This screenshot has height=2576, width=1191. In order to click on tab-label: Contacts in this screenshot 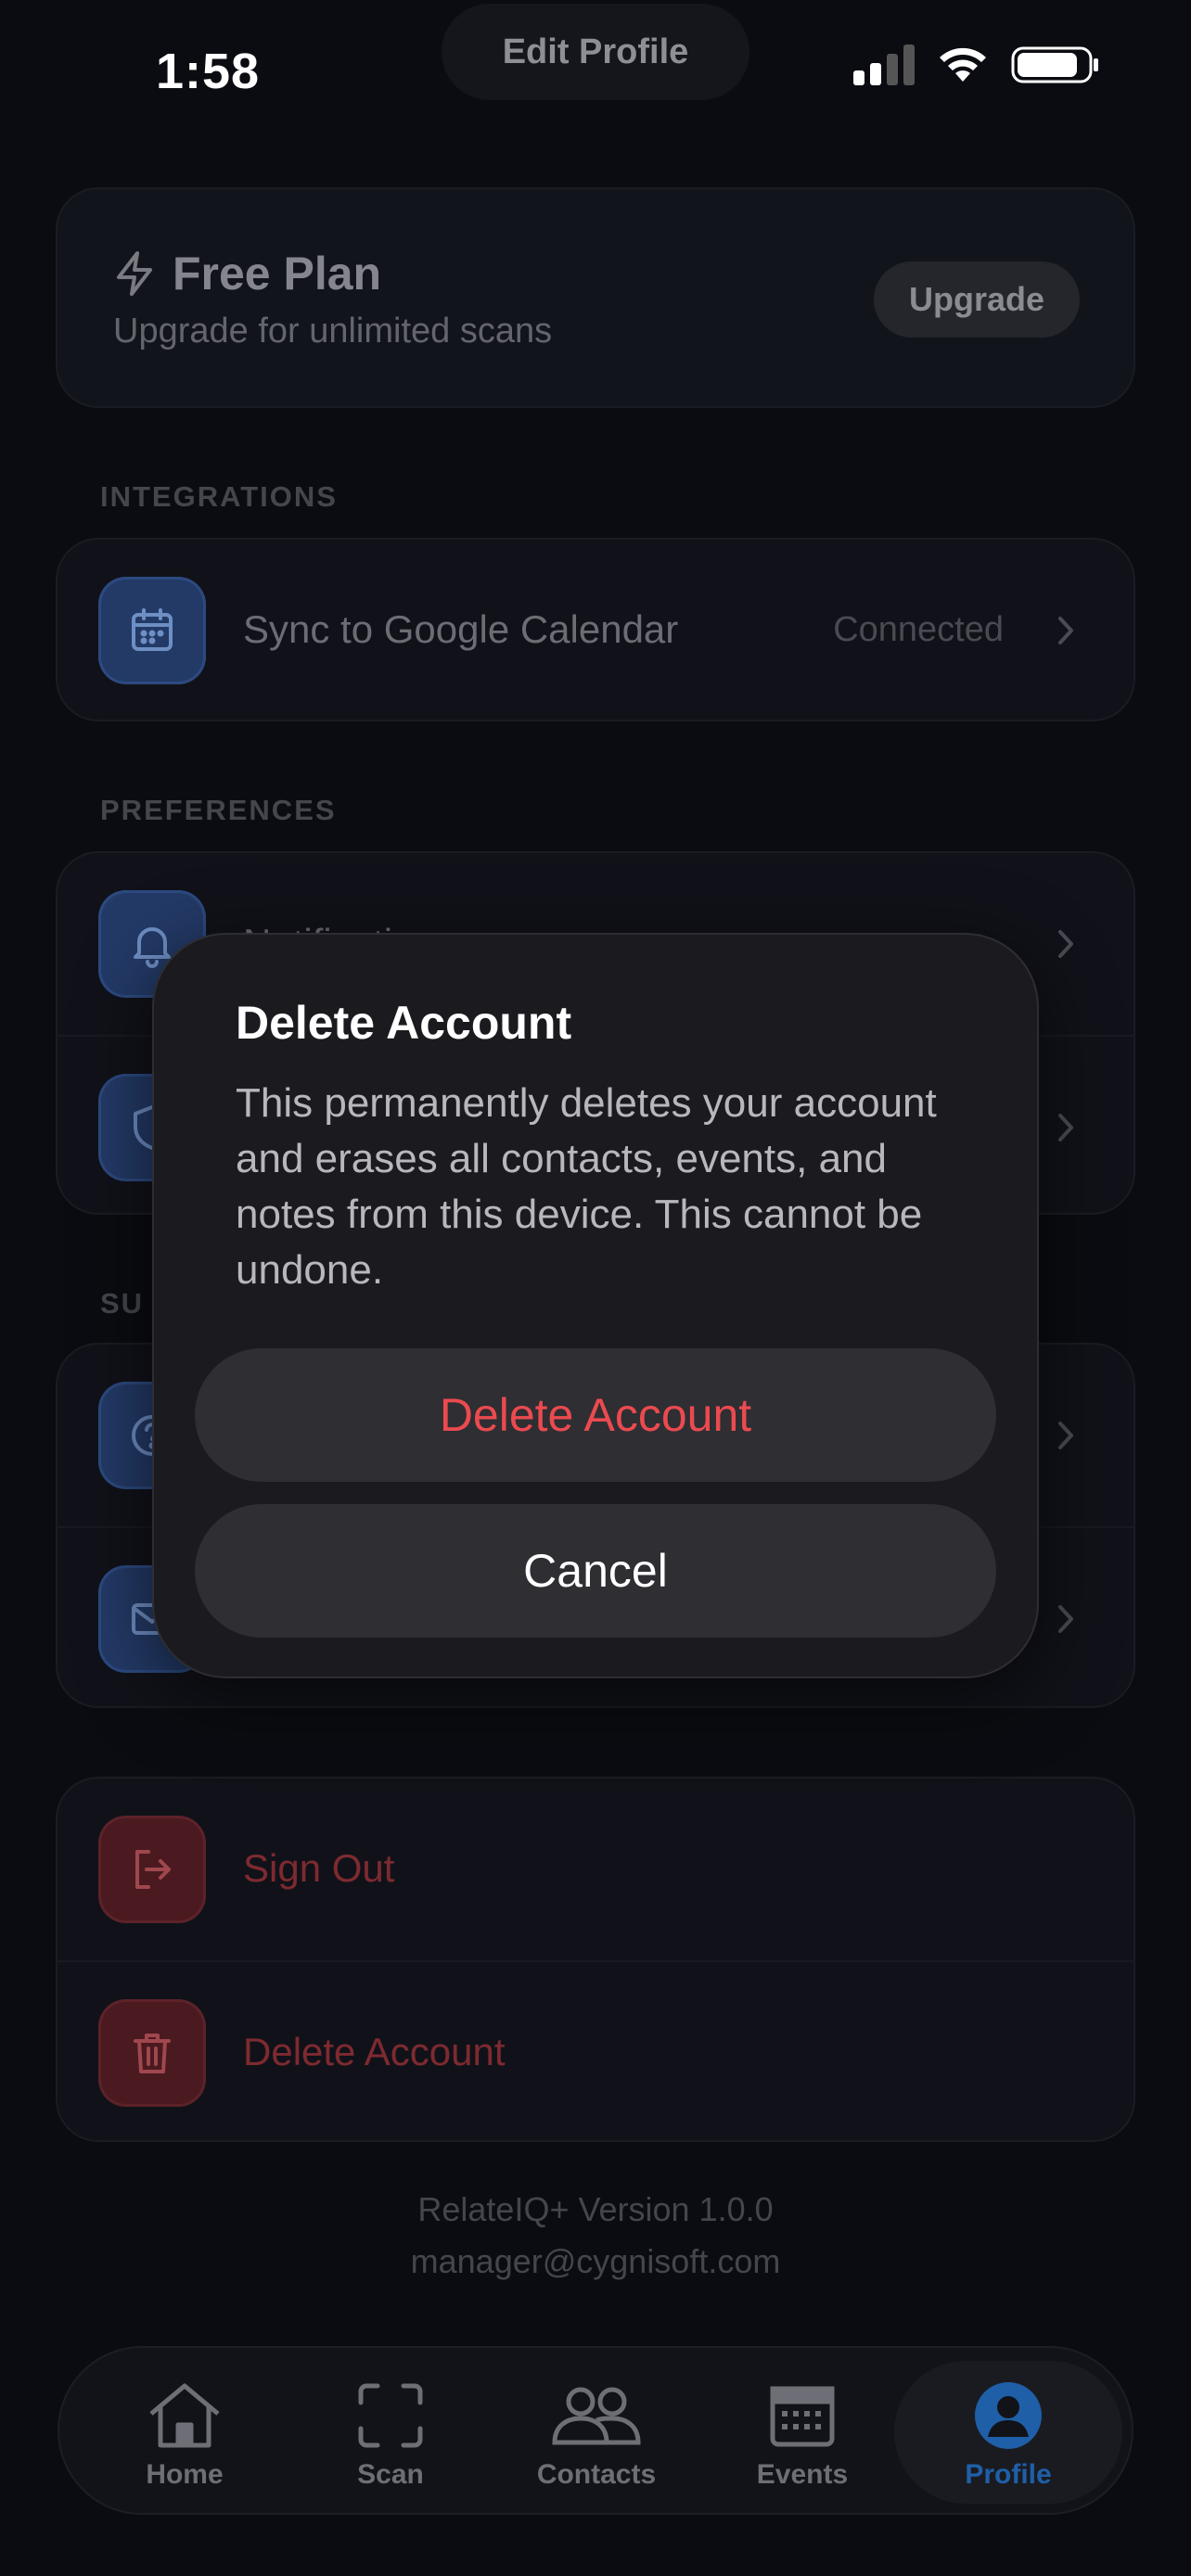, I will do `click(597, 2474)`.